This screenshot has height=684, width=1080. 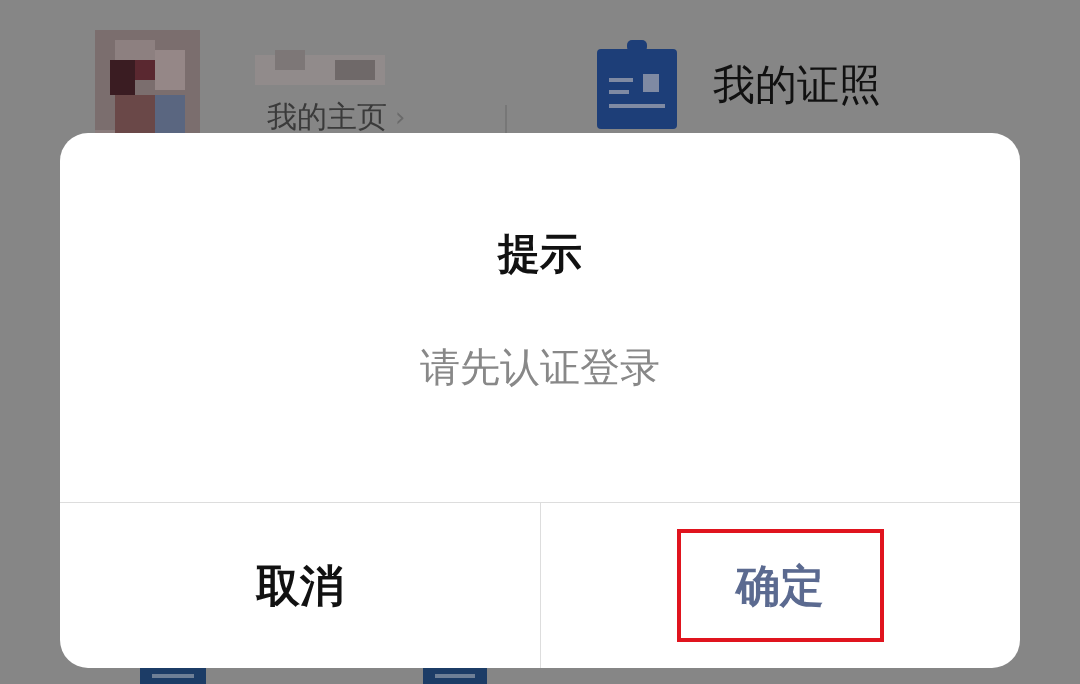 I want to click on id-card-icon, so click(x=637, y=85).